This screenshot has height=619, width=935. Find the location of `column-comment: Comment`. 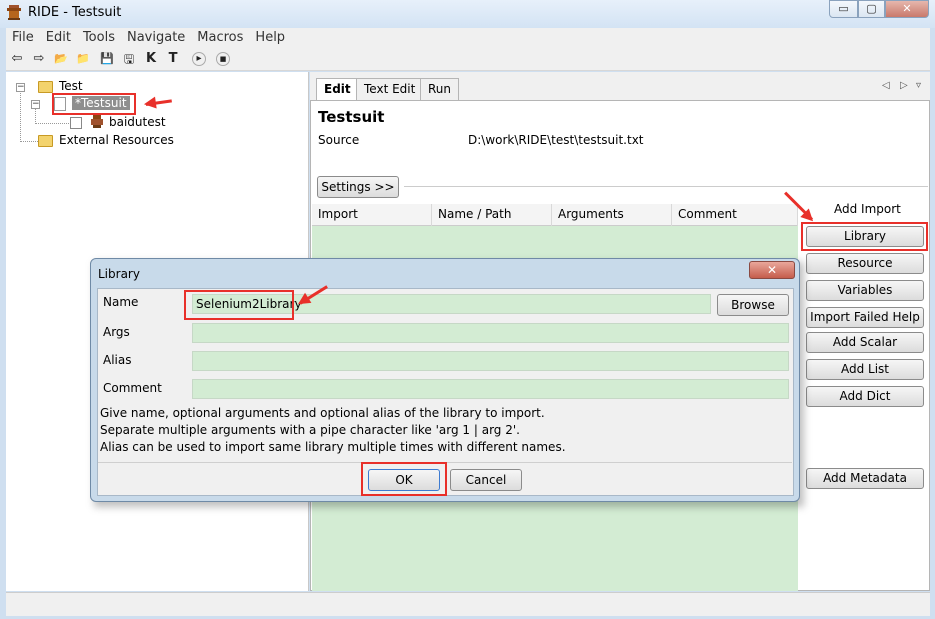

column-comment: Comment is located at coordinates (735, 215).